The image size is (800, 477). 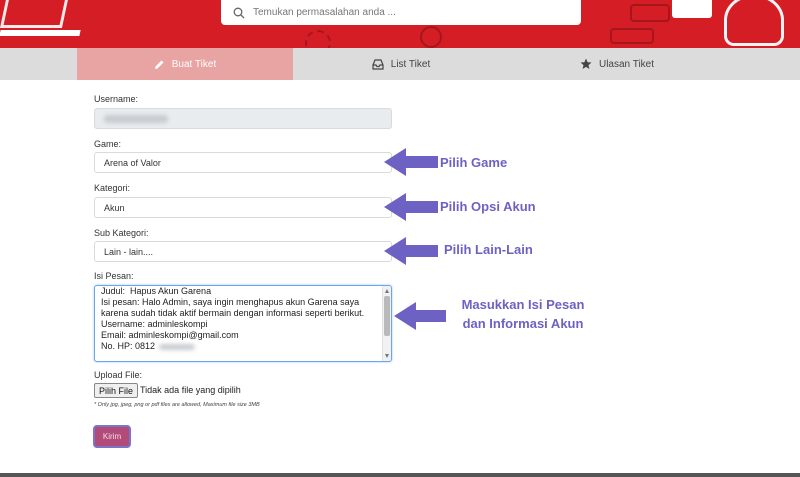 I want to click on username-label: Username:, so click(x=116, y=99).